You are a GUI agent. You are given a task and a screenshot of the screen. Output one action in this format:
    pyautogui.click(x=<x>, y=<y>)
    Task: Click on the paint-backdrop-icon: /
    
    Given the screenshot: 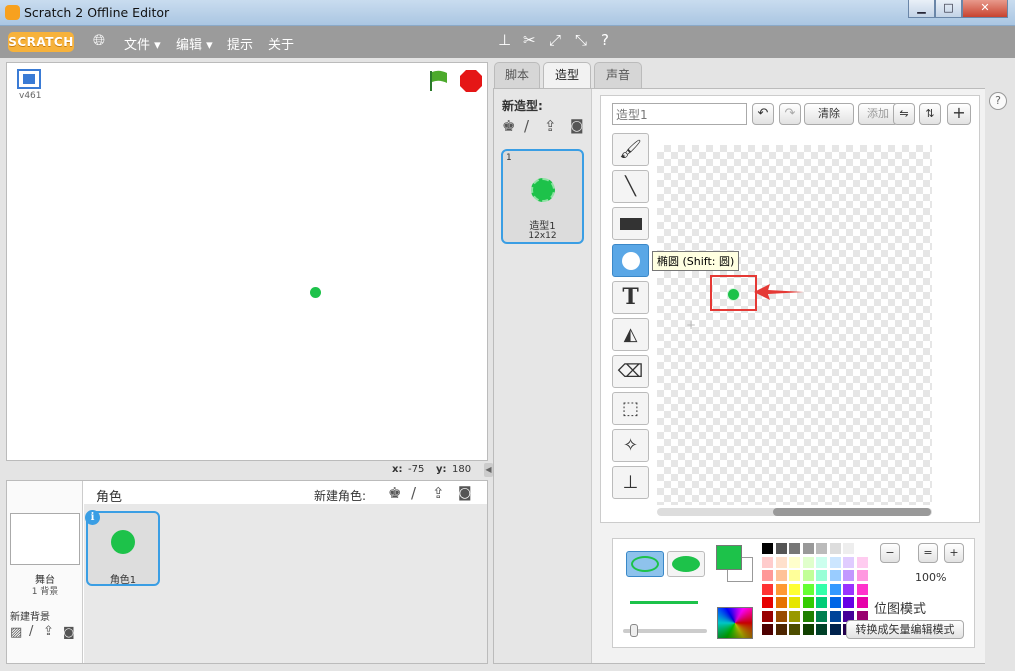 What is the action you would take?
    pyautogui.click(x=31, y=631)
    